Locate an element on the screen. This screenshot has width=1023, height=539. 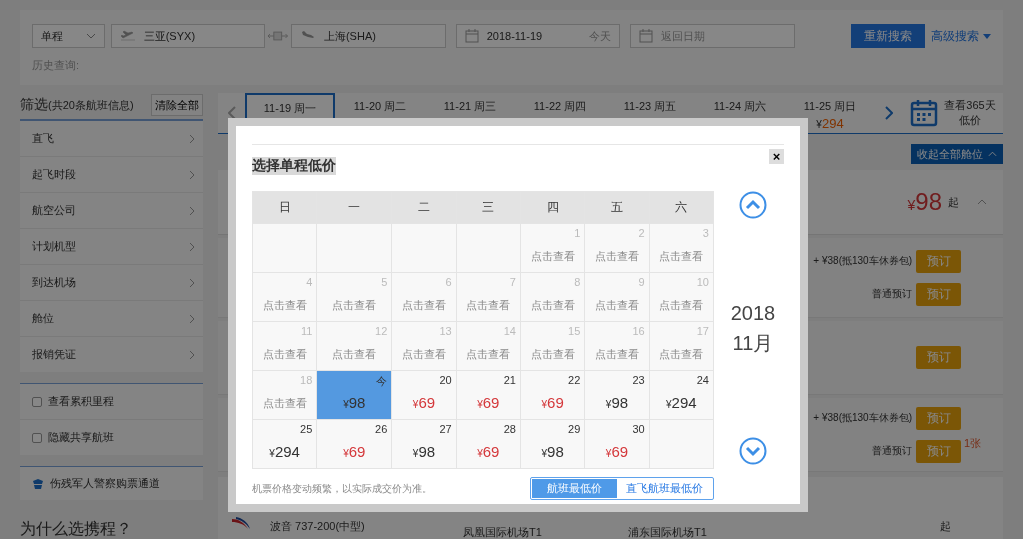
dialog-title: 选择单程低价 is located at coordinates (294, 166).